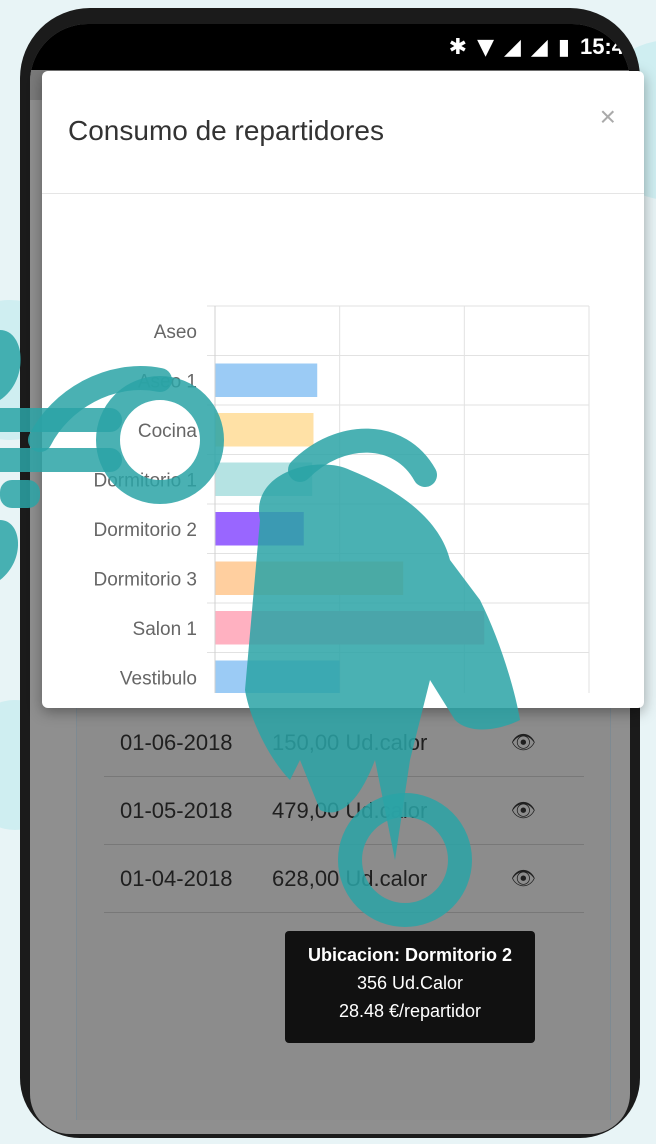 This screenshot has height=1144, width=656. I want to click on list-item: 01-06-2018 150,00 Ud.calor 👁, so click(344, 742).